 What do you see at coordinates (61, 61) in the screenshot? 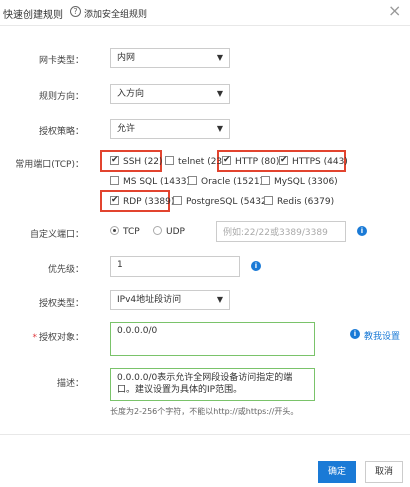
I see `nic-type-label: 网卡类型：` at bounding box center [61, 61].